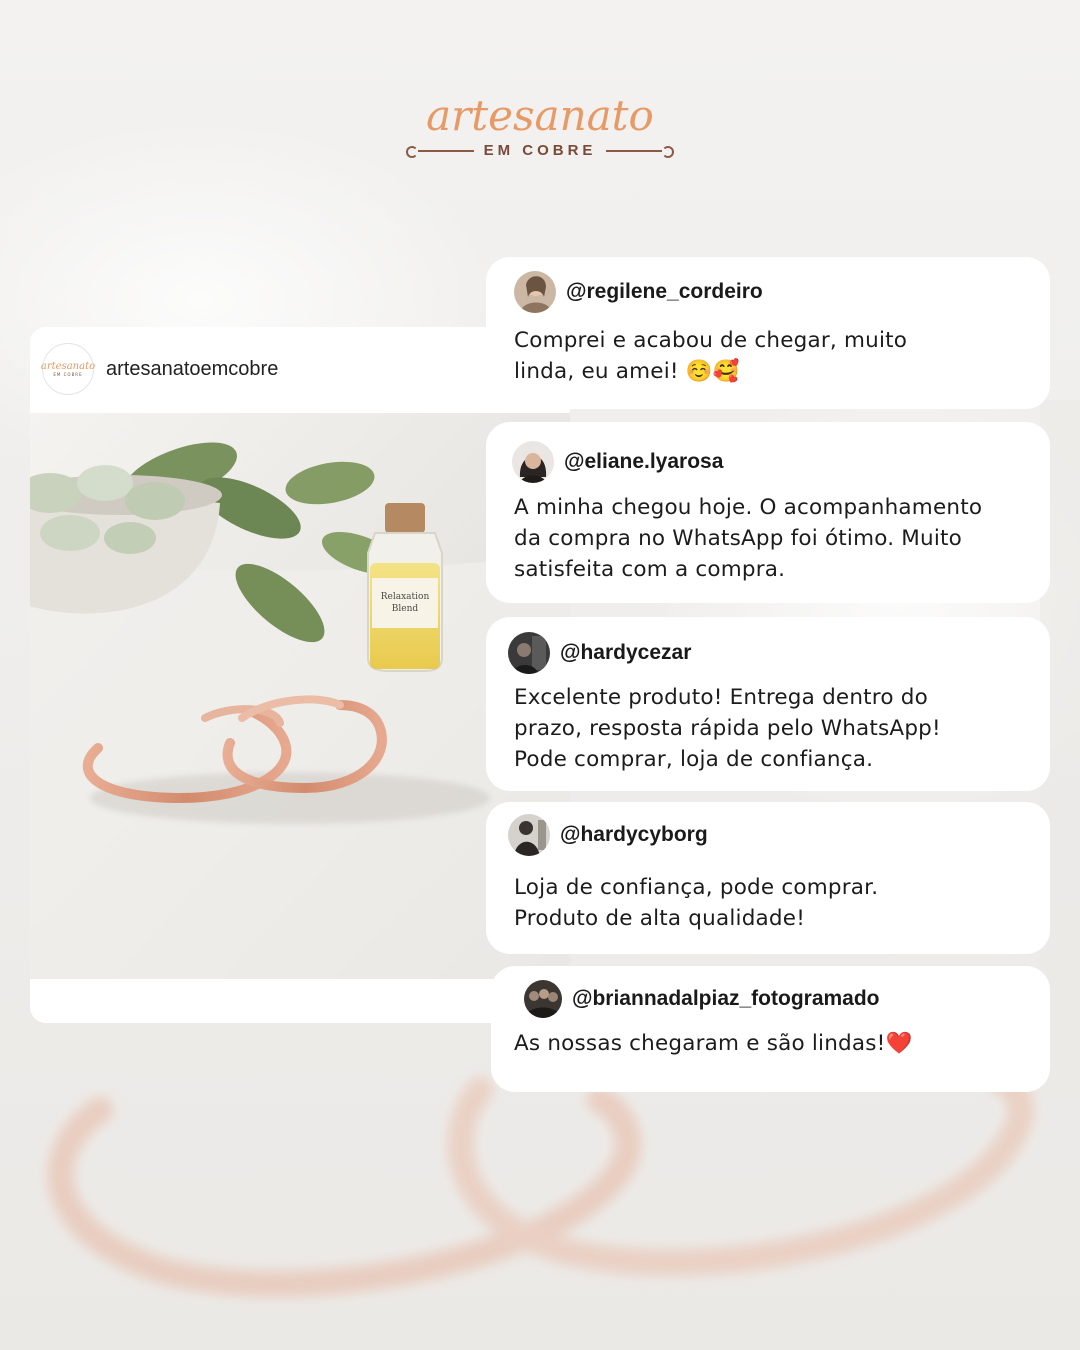 The image size is (1080, 1350). What do you see at coordinates (439, 151) in the screenshot?
I see `logo-ornament-left` at bounding box center [439, 151].